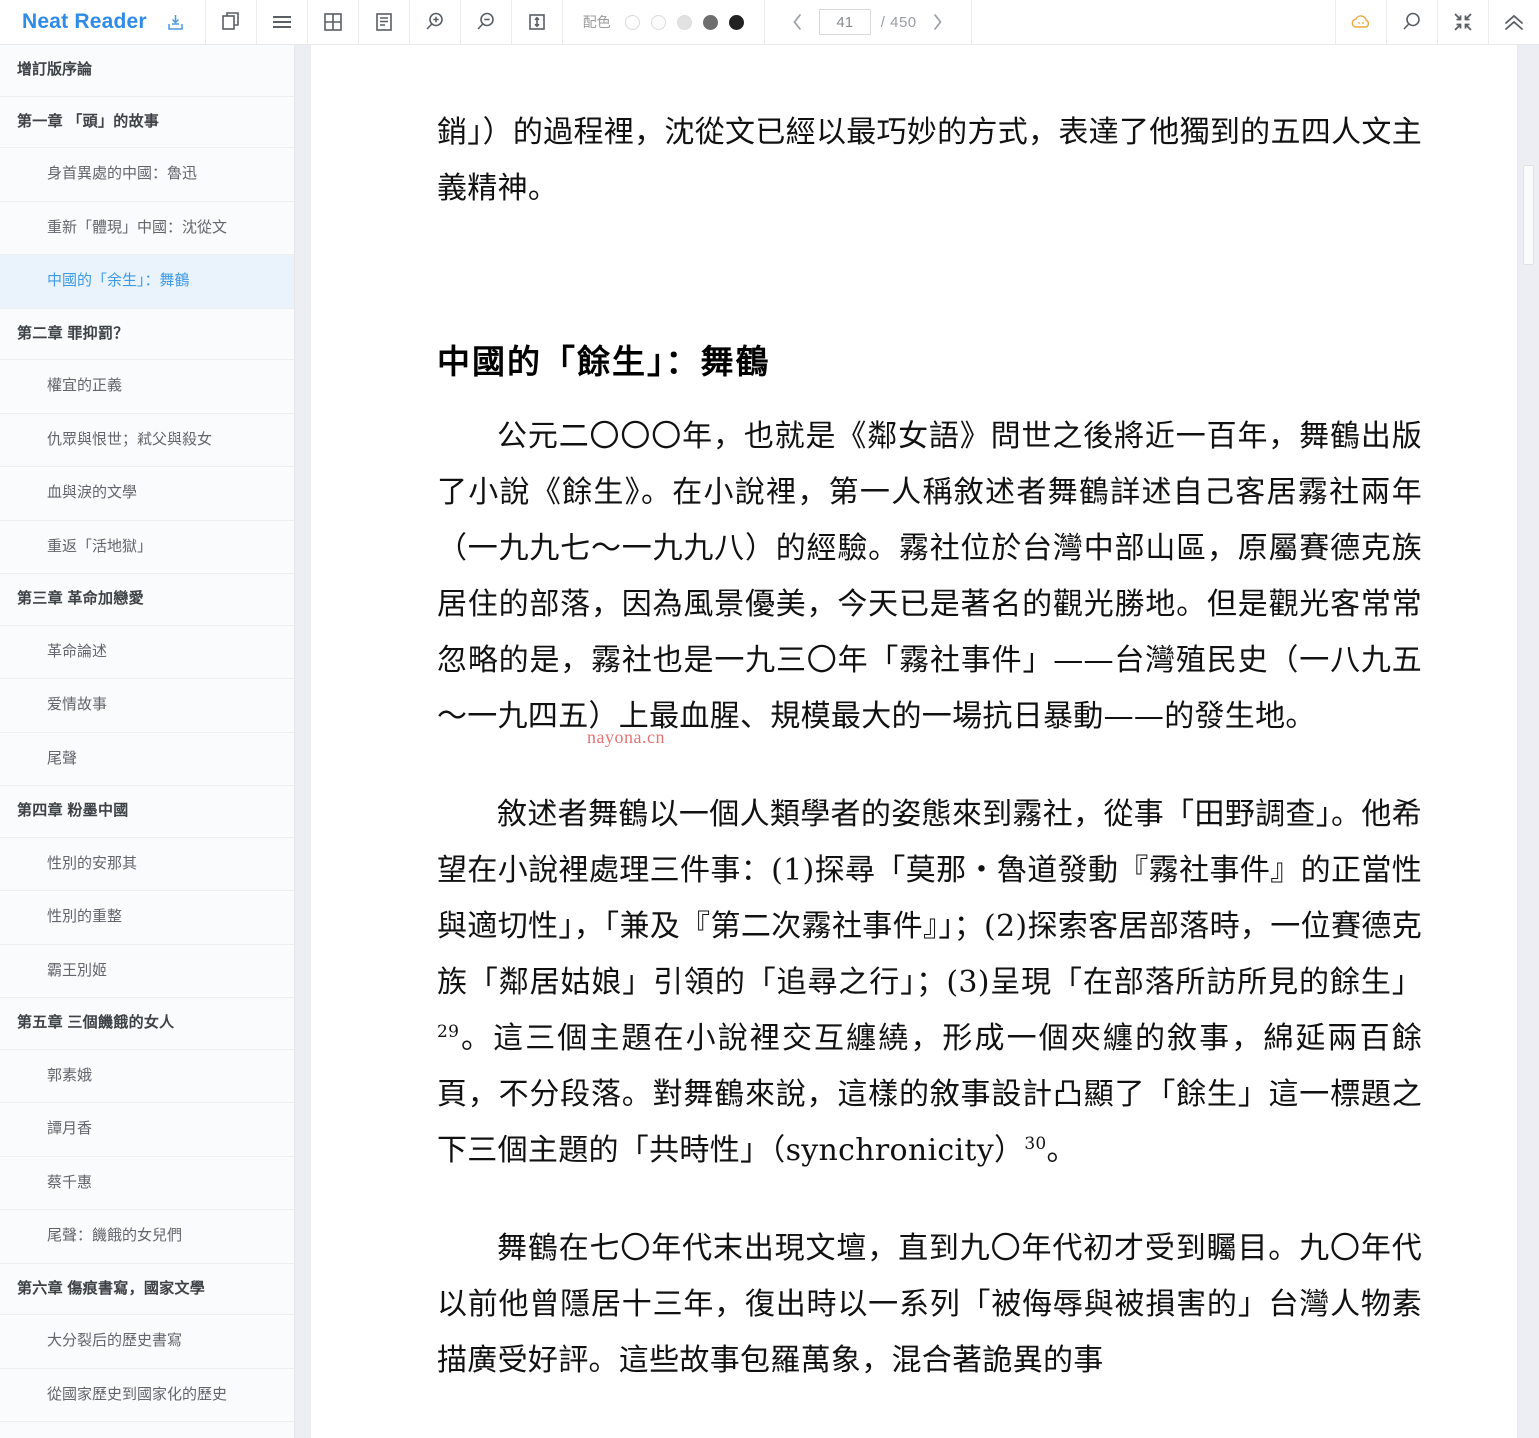  I want to click on page-scrollbar-thumb, so click(1528, 215).